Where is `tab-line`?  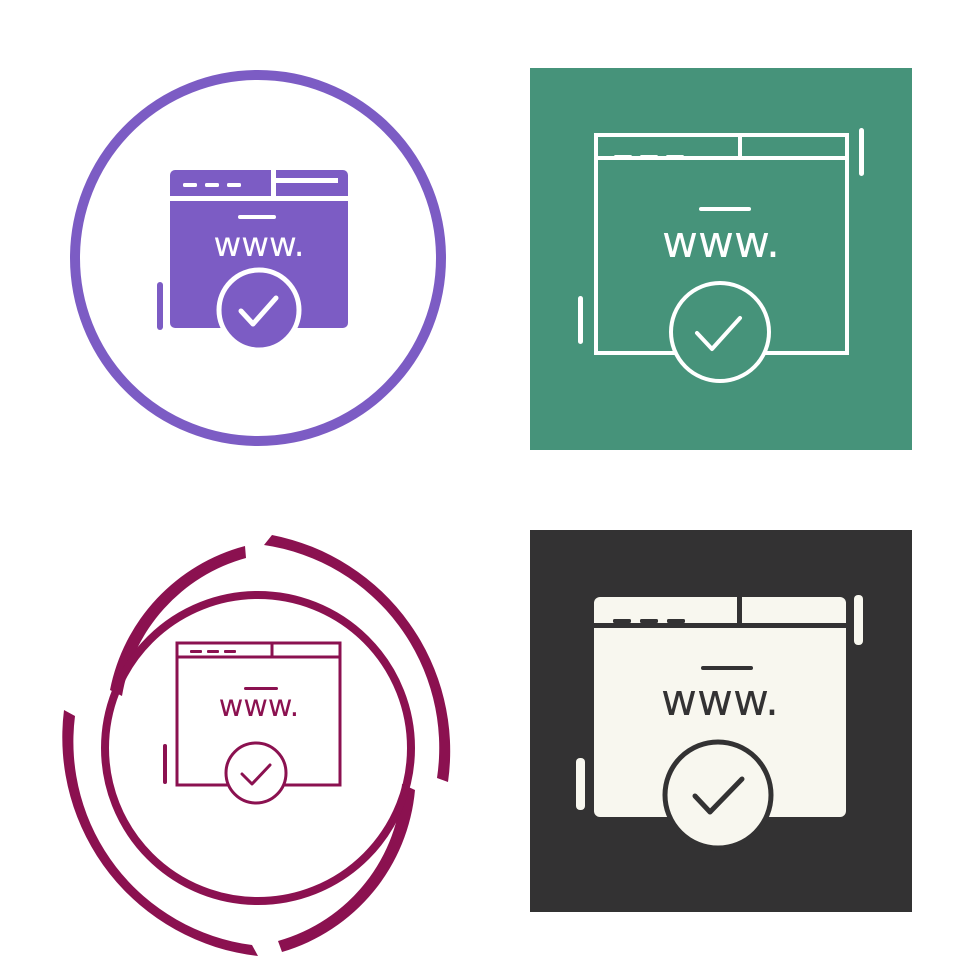
tab-line is located at coordinates (306, 180).